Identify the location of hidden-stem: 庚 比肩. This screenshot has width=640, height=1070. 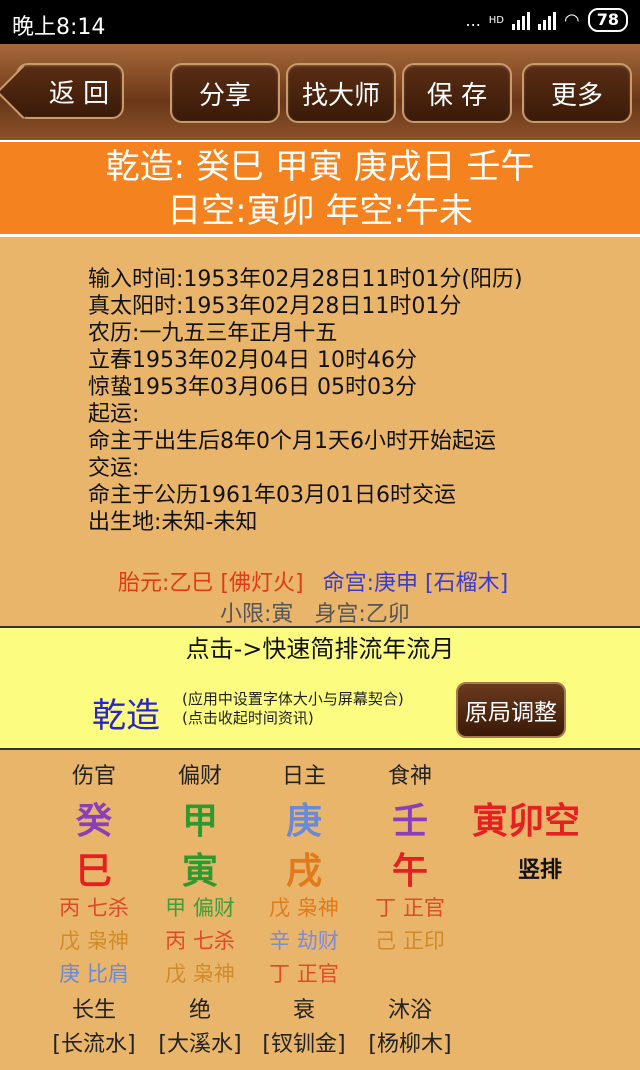
(94, 974).